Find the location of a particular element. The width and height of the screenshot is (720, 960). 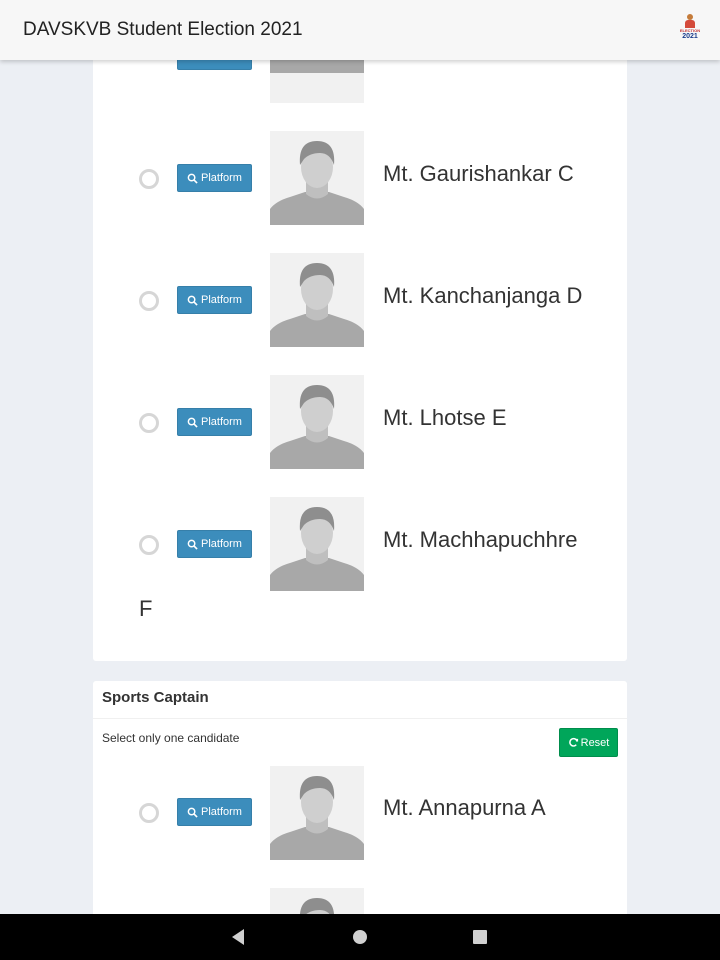

candidate-name-continued: F is located at coordinates (146, 608).